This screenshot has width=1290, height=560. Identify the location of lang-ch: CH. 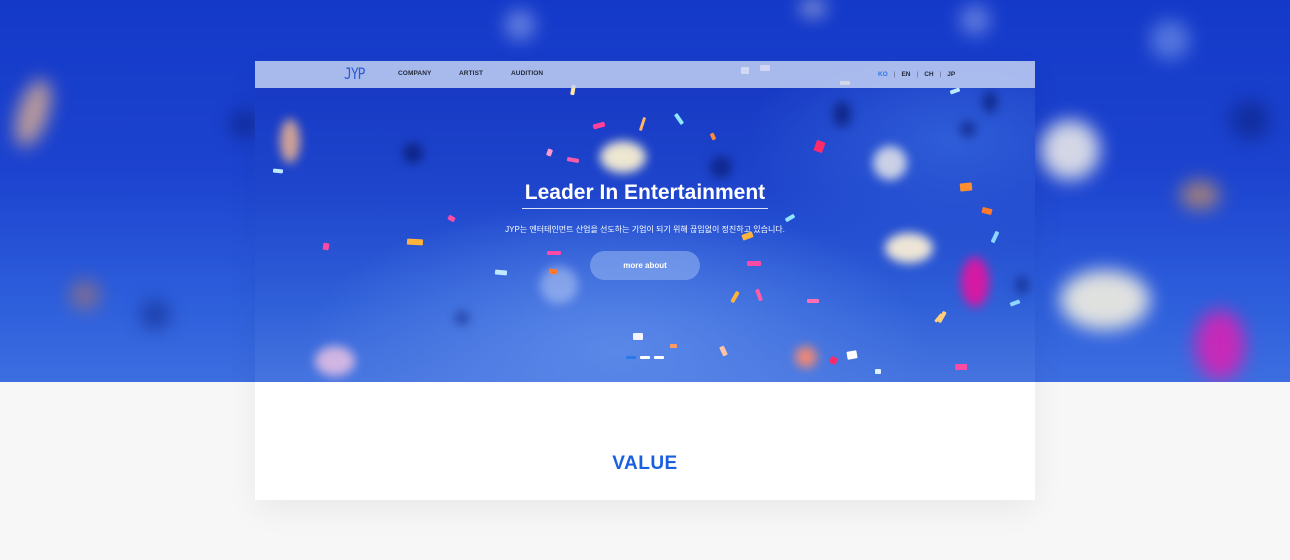
(928, 74).